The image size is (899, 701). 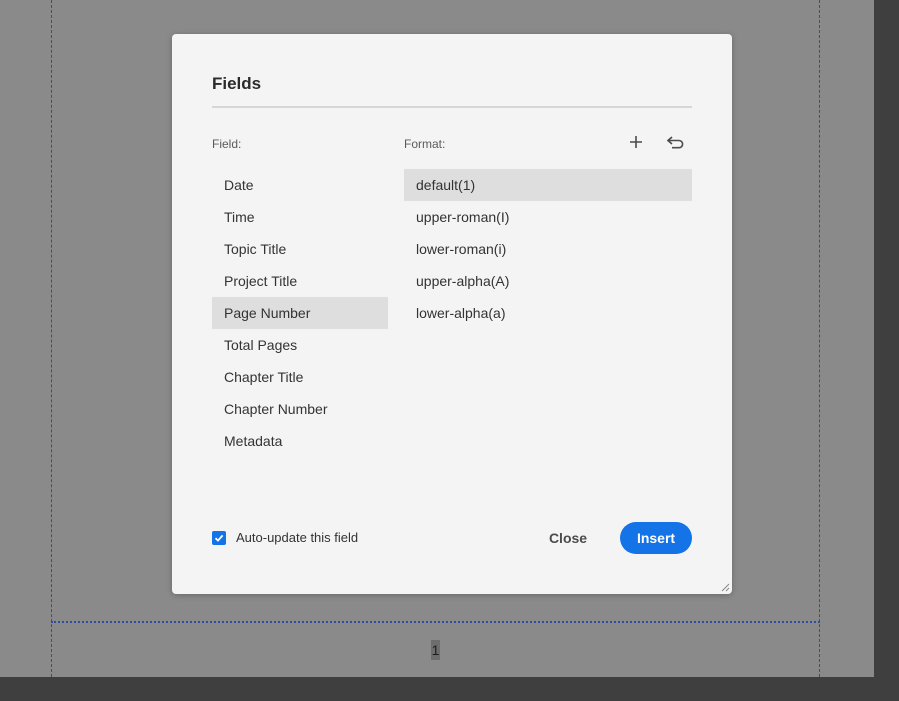 I want to click on plus-icon, so click(x=636, y=142).